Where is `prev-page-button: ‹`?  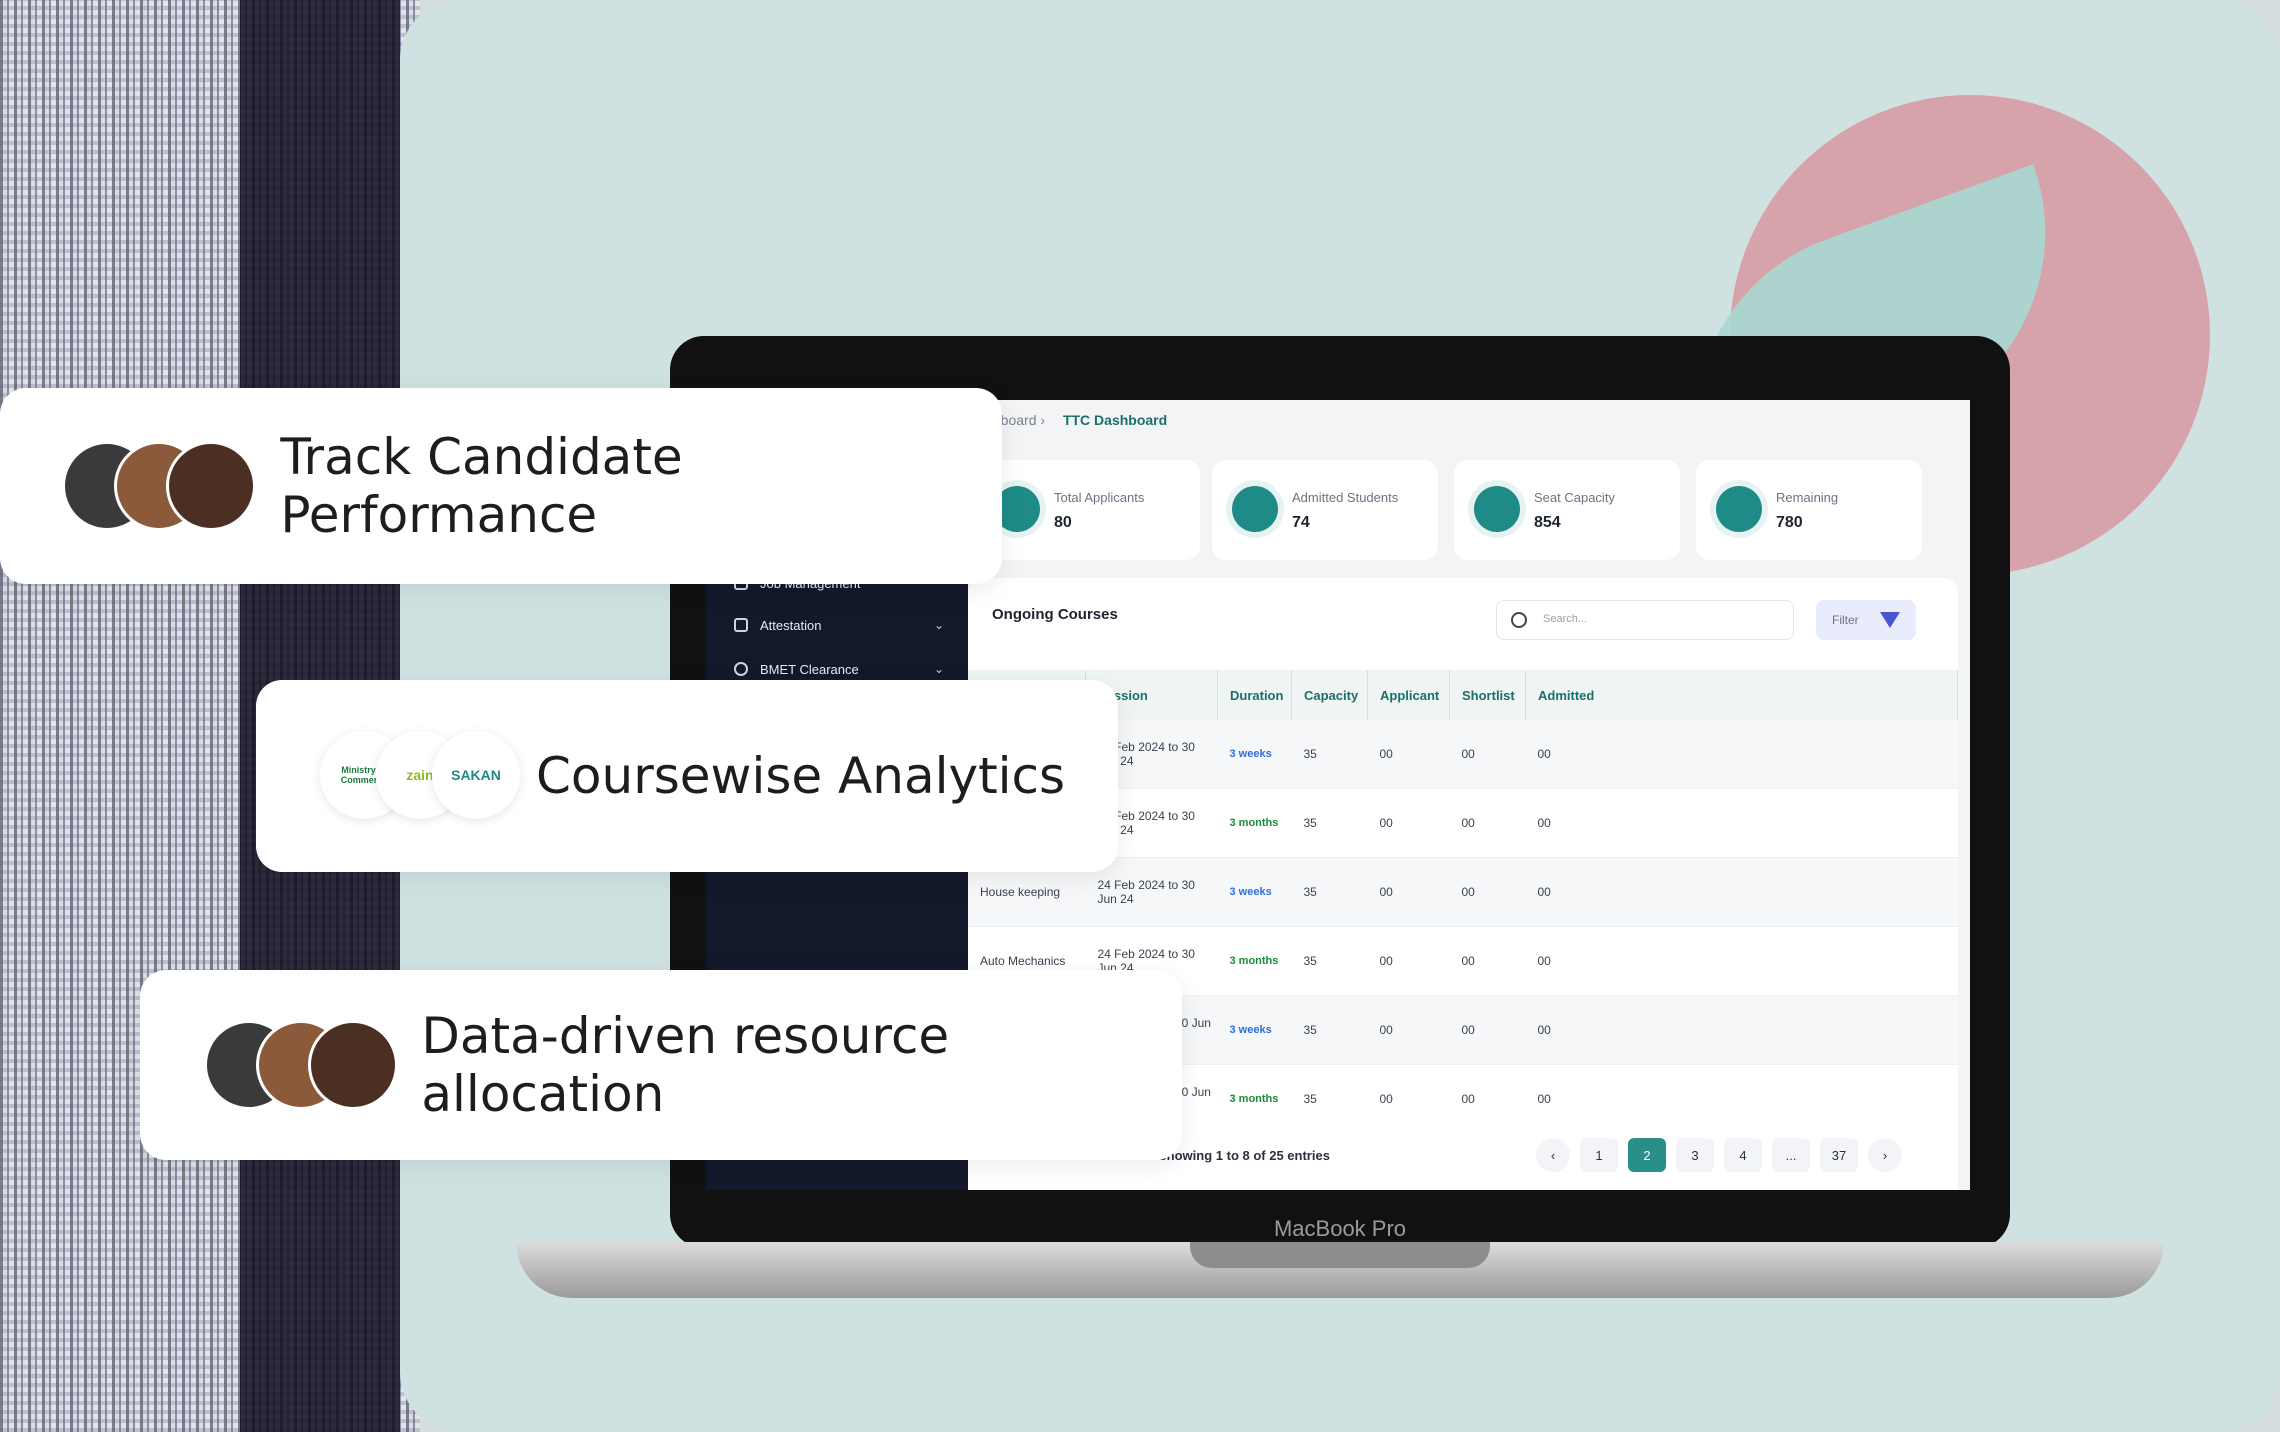
prev-page-button: ‹ is located at coordinates (1553, 1155).